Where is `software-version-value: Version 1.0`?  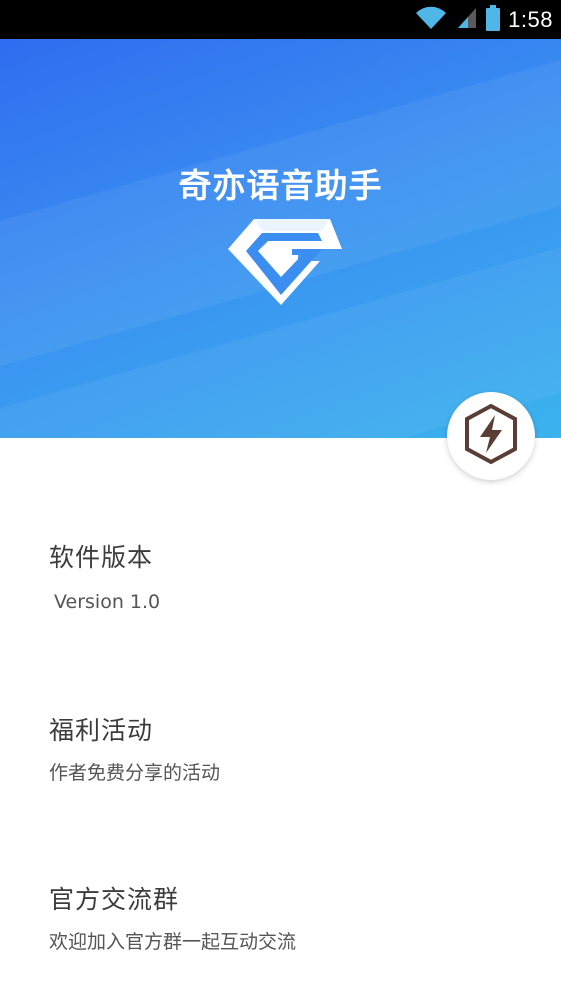
software-version-value: Version 1.0 is located at coordinates (107, 602).